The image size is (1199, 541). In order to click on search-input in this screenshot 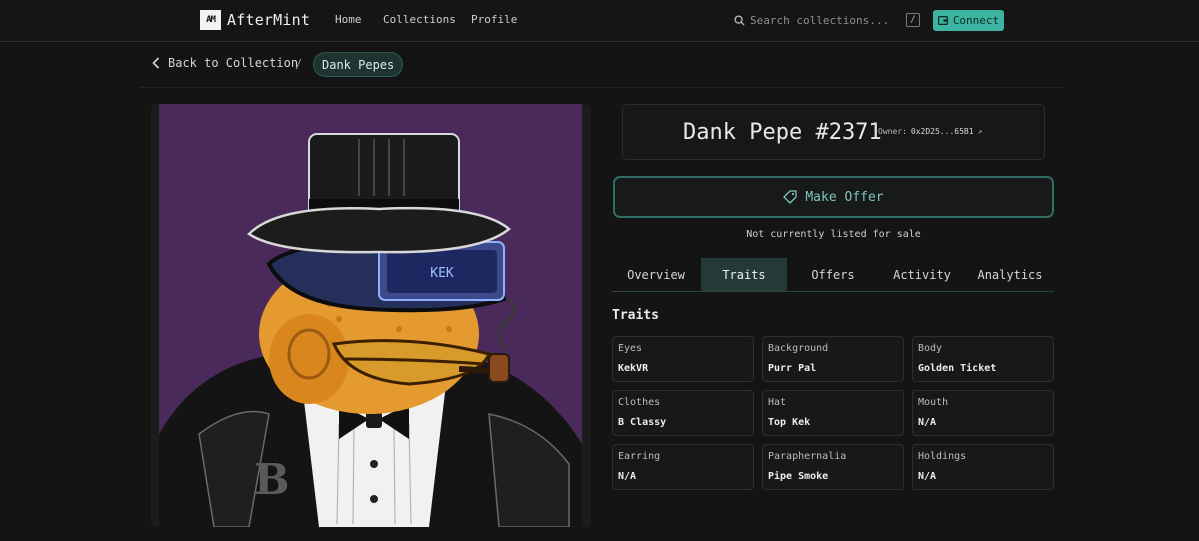, I will do `click(825, 20)`.